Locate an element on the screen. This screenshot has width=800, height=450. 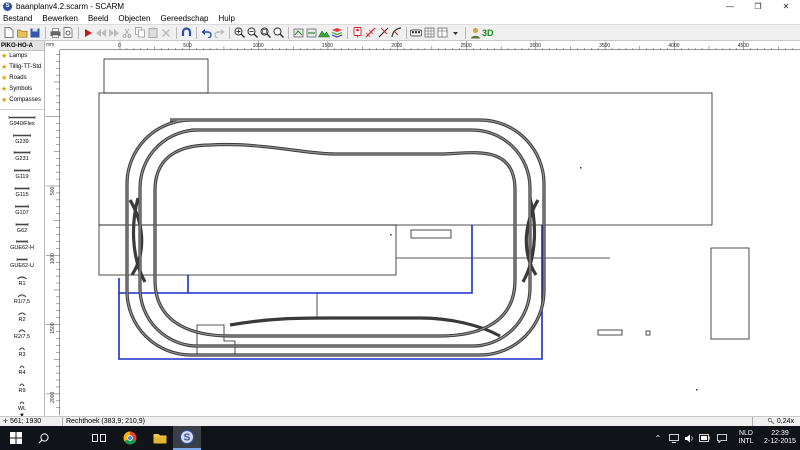
close-button: ✕ is located at coordinates (786, 6).